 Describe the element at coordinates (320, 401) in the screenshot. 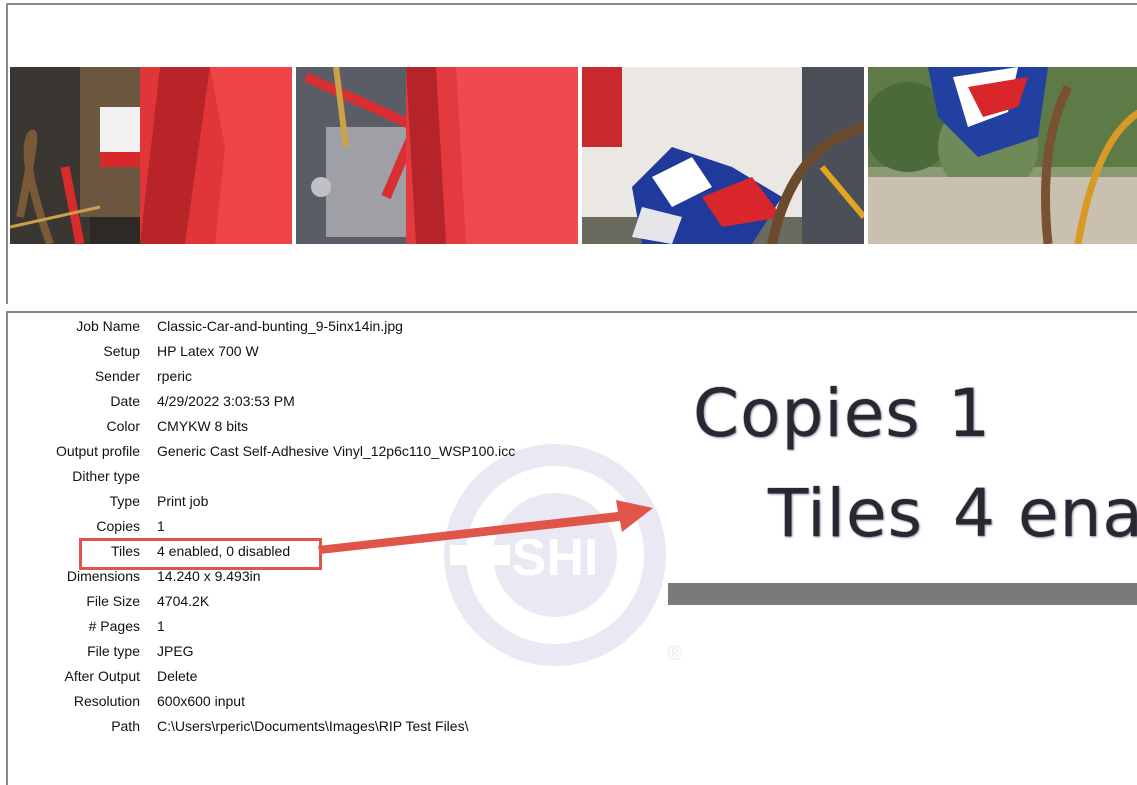

I see `property-row: Date 4/29/2022 3:03:53 PM` at that location.